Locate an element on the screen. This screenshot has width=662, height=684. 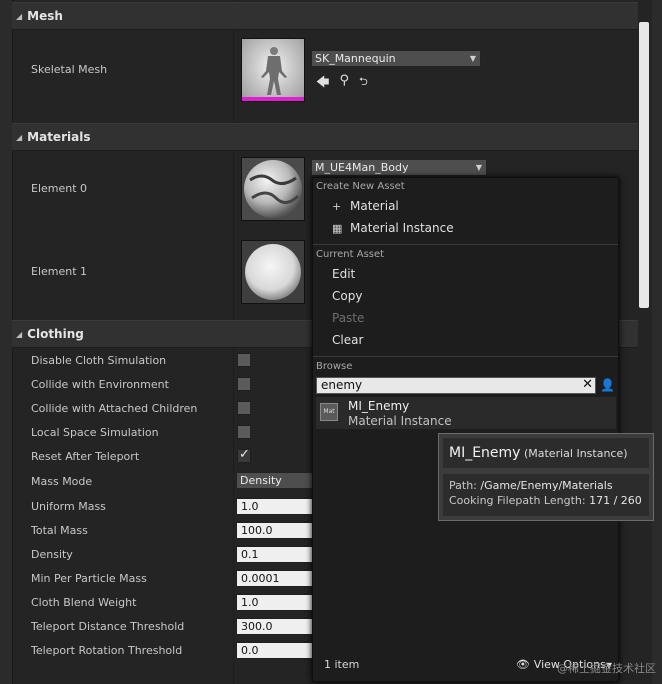
menu-item-material: + Material is located at coordinates (365, 206).